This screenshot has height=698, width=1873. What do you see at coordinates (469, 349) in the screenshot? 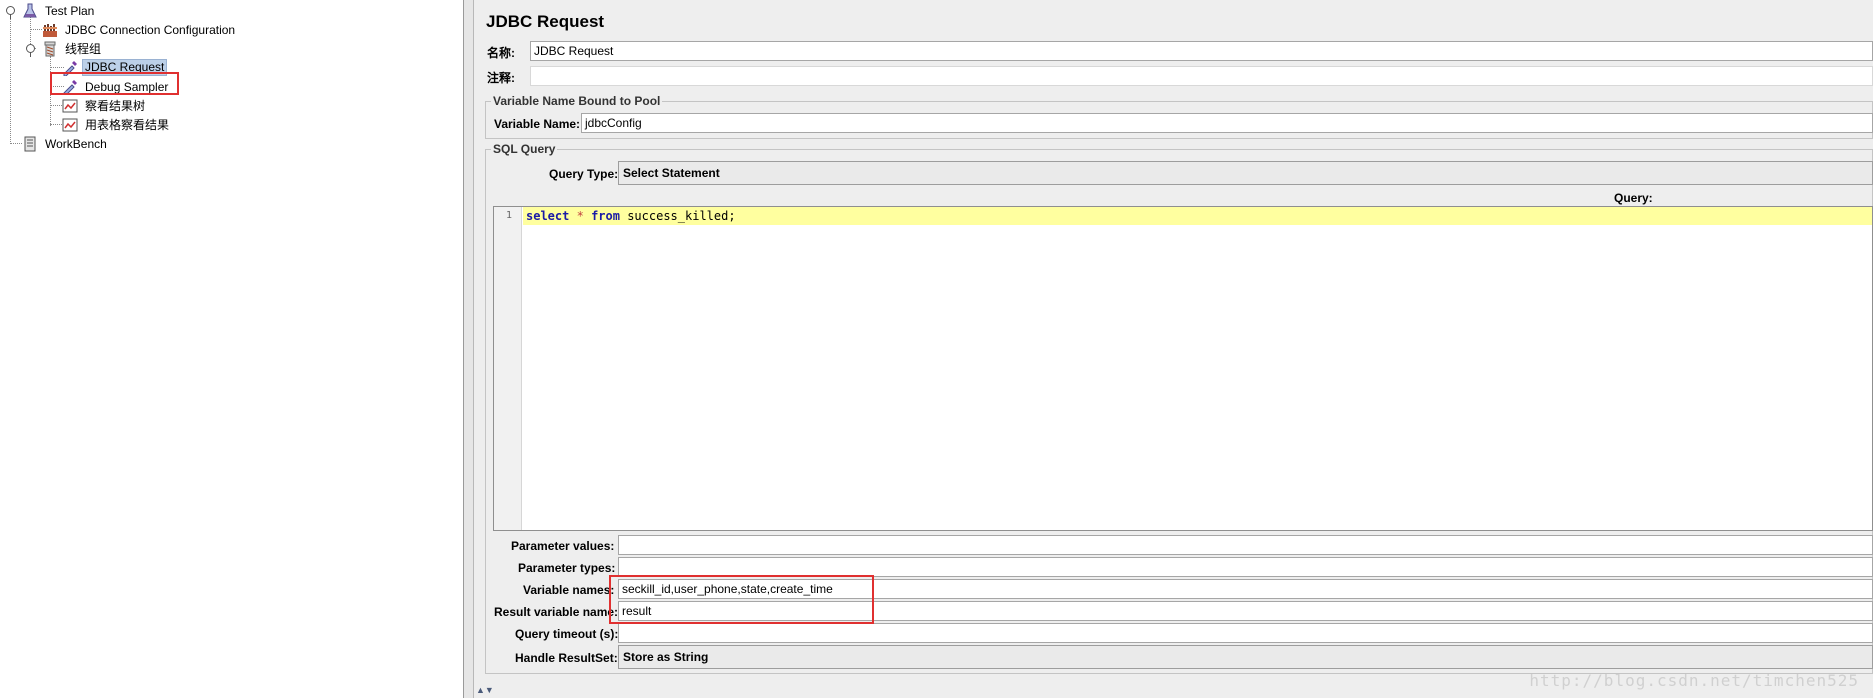
I see `split-pane-divider` at bounding box center [469, 349].